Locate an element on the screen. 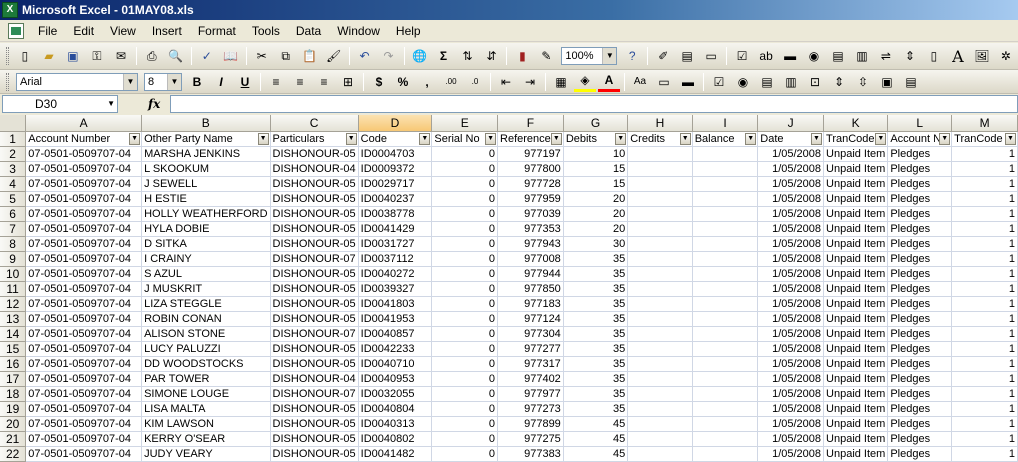  filter-dropdown-icon: ▼ is located at coordinates (751, 138).